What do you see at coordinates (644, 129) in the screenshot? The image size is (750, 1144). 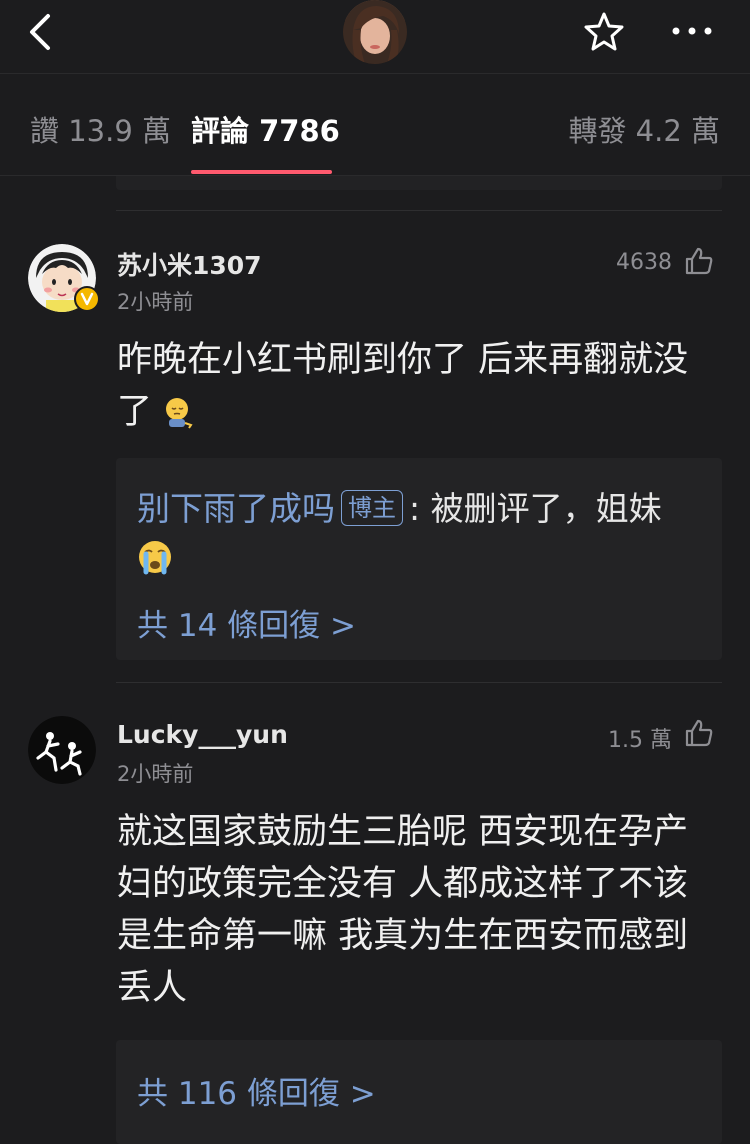 I see `tab-reposts: 轉發 4.2 萬` at bounding box center [644, 129].